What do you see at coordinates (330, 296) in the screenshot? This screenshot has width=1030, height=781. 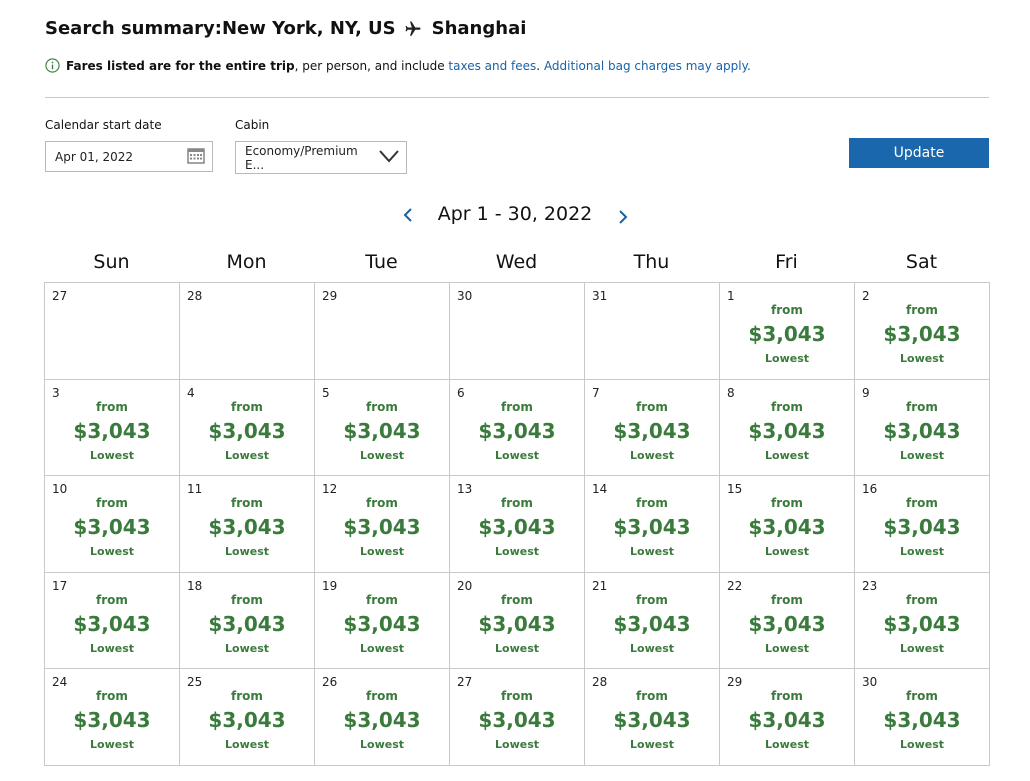 I see `day-number: 29` at bounding box center [330, 296].